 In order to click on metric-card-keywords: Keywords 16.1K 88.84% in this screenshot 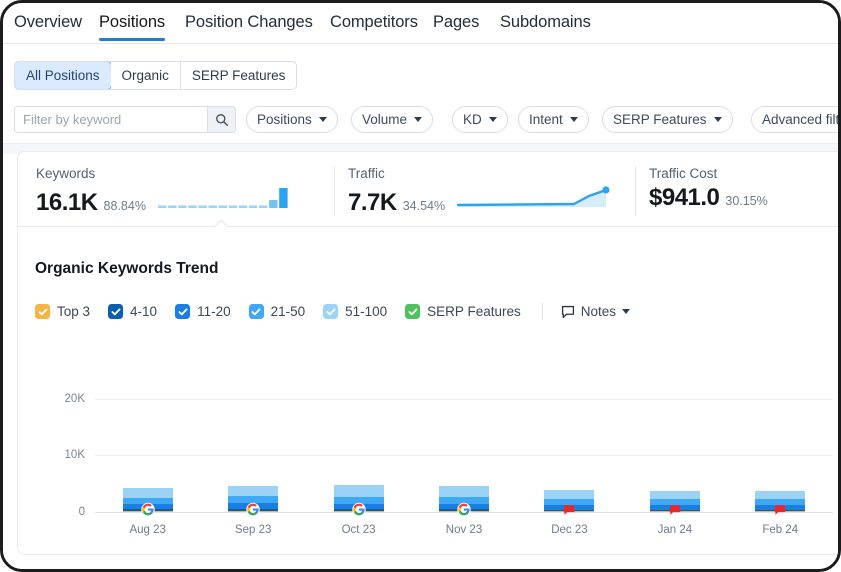, I will do `click(162, 191)`.